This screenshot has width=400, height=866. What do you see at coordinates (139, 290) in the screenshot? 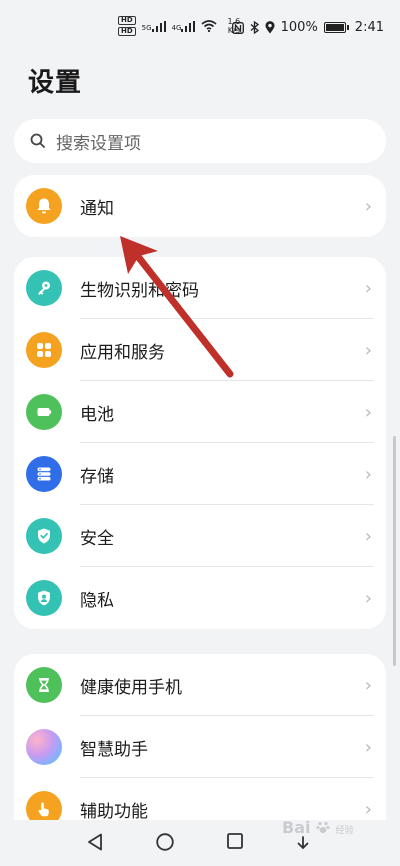
I see `settings-item-label: 生物识别和密码` at bounding box center [139, 290].